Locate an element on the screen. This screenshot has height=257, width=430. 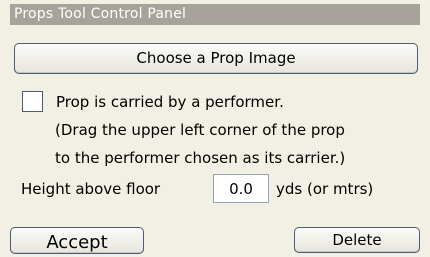
choose-prop-image-button: Choose a Prop Image is located at coordinates (216, 58).